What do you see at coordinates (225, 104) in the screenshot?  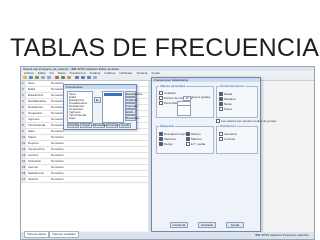 I see `mode-checkbox: Moda` at bounding box center [225, 104].